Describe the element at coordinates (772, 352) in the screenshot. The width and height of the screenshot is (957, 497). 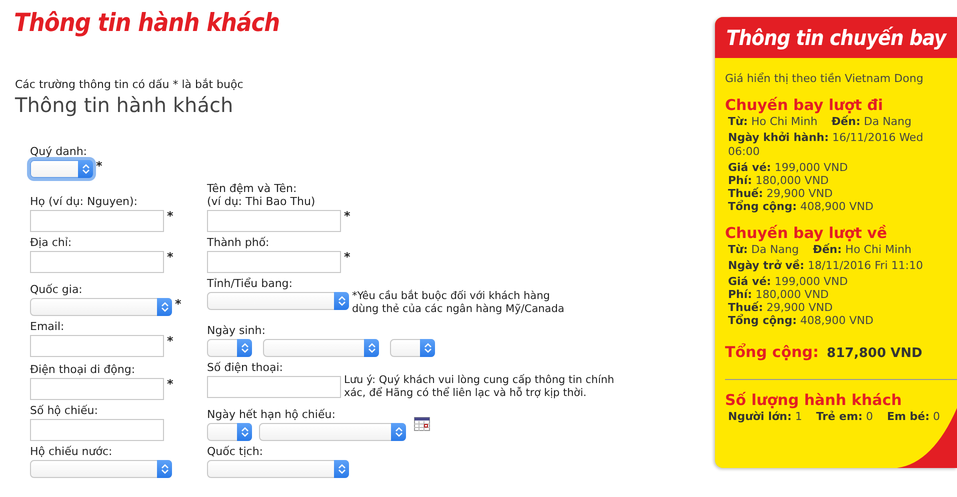
I see `total-label: Tổng cộng:` at that location.